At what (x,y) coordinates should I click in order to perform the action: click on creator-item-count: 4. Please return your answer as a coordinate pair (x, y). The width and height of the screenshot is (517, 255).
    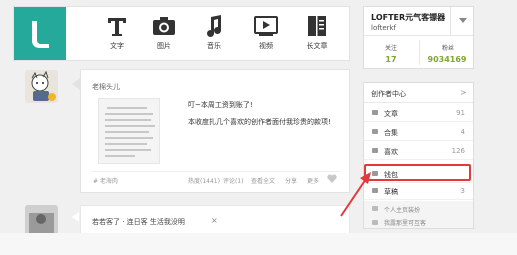
    Looking at the image, I should click on (462, 132).